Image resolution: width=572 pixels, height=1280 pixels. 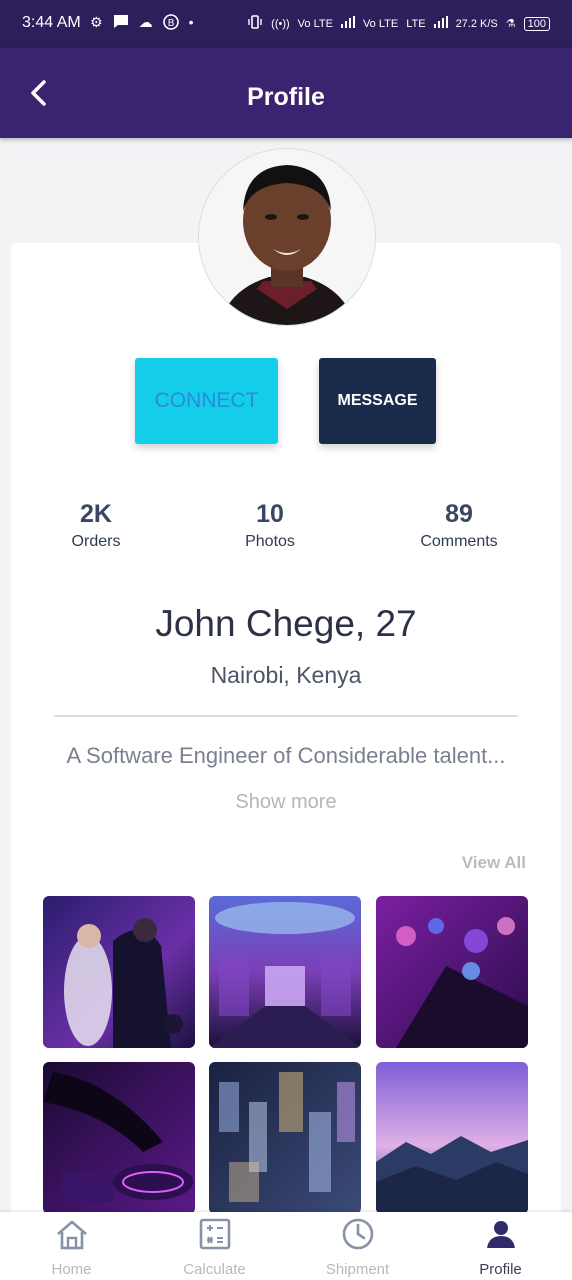 What do you see at coordinates (71, 1269) in the screenshot?
I see `nav-home-label: Home` at bounding box center [71, 1269].